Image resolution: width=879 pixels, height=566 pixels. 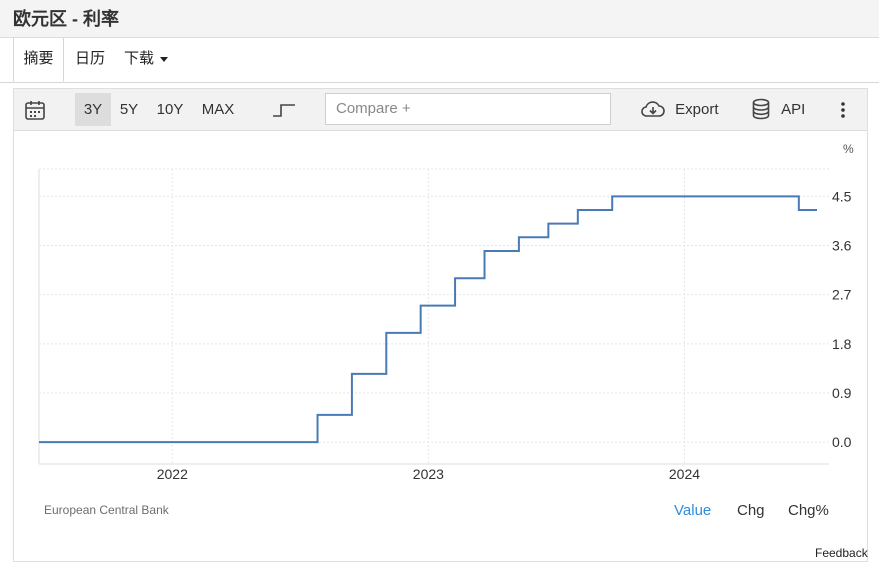 What do you see at coordinates (848, 149) in the screenshot?
I see `y-unit-label: %` at bounding box center [848, 149].